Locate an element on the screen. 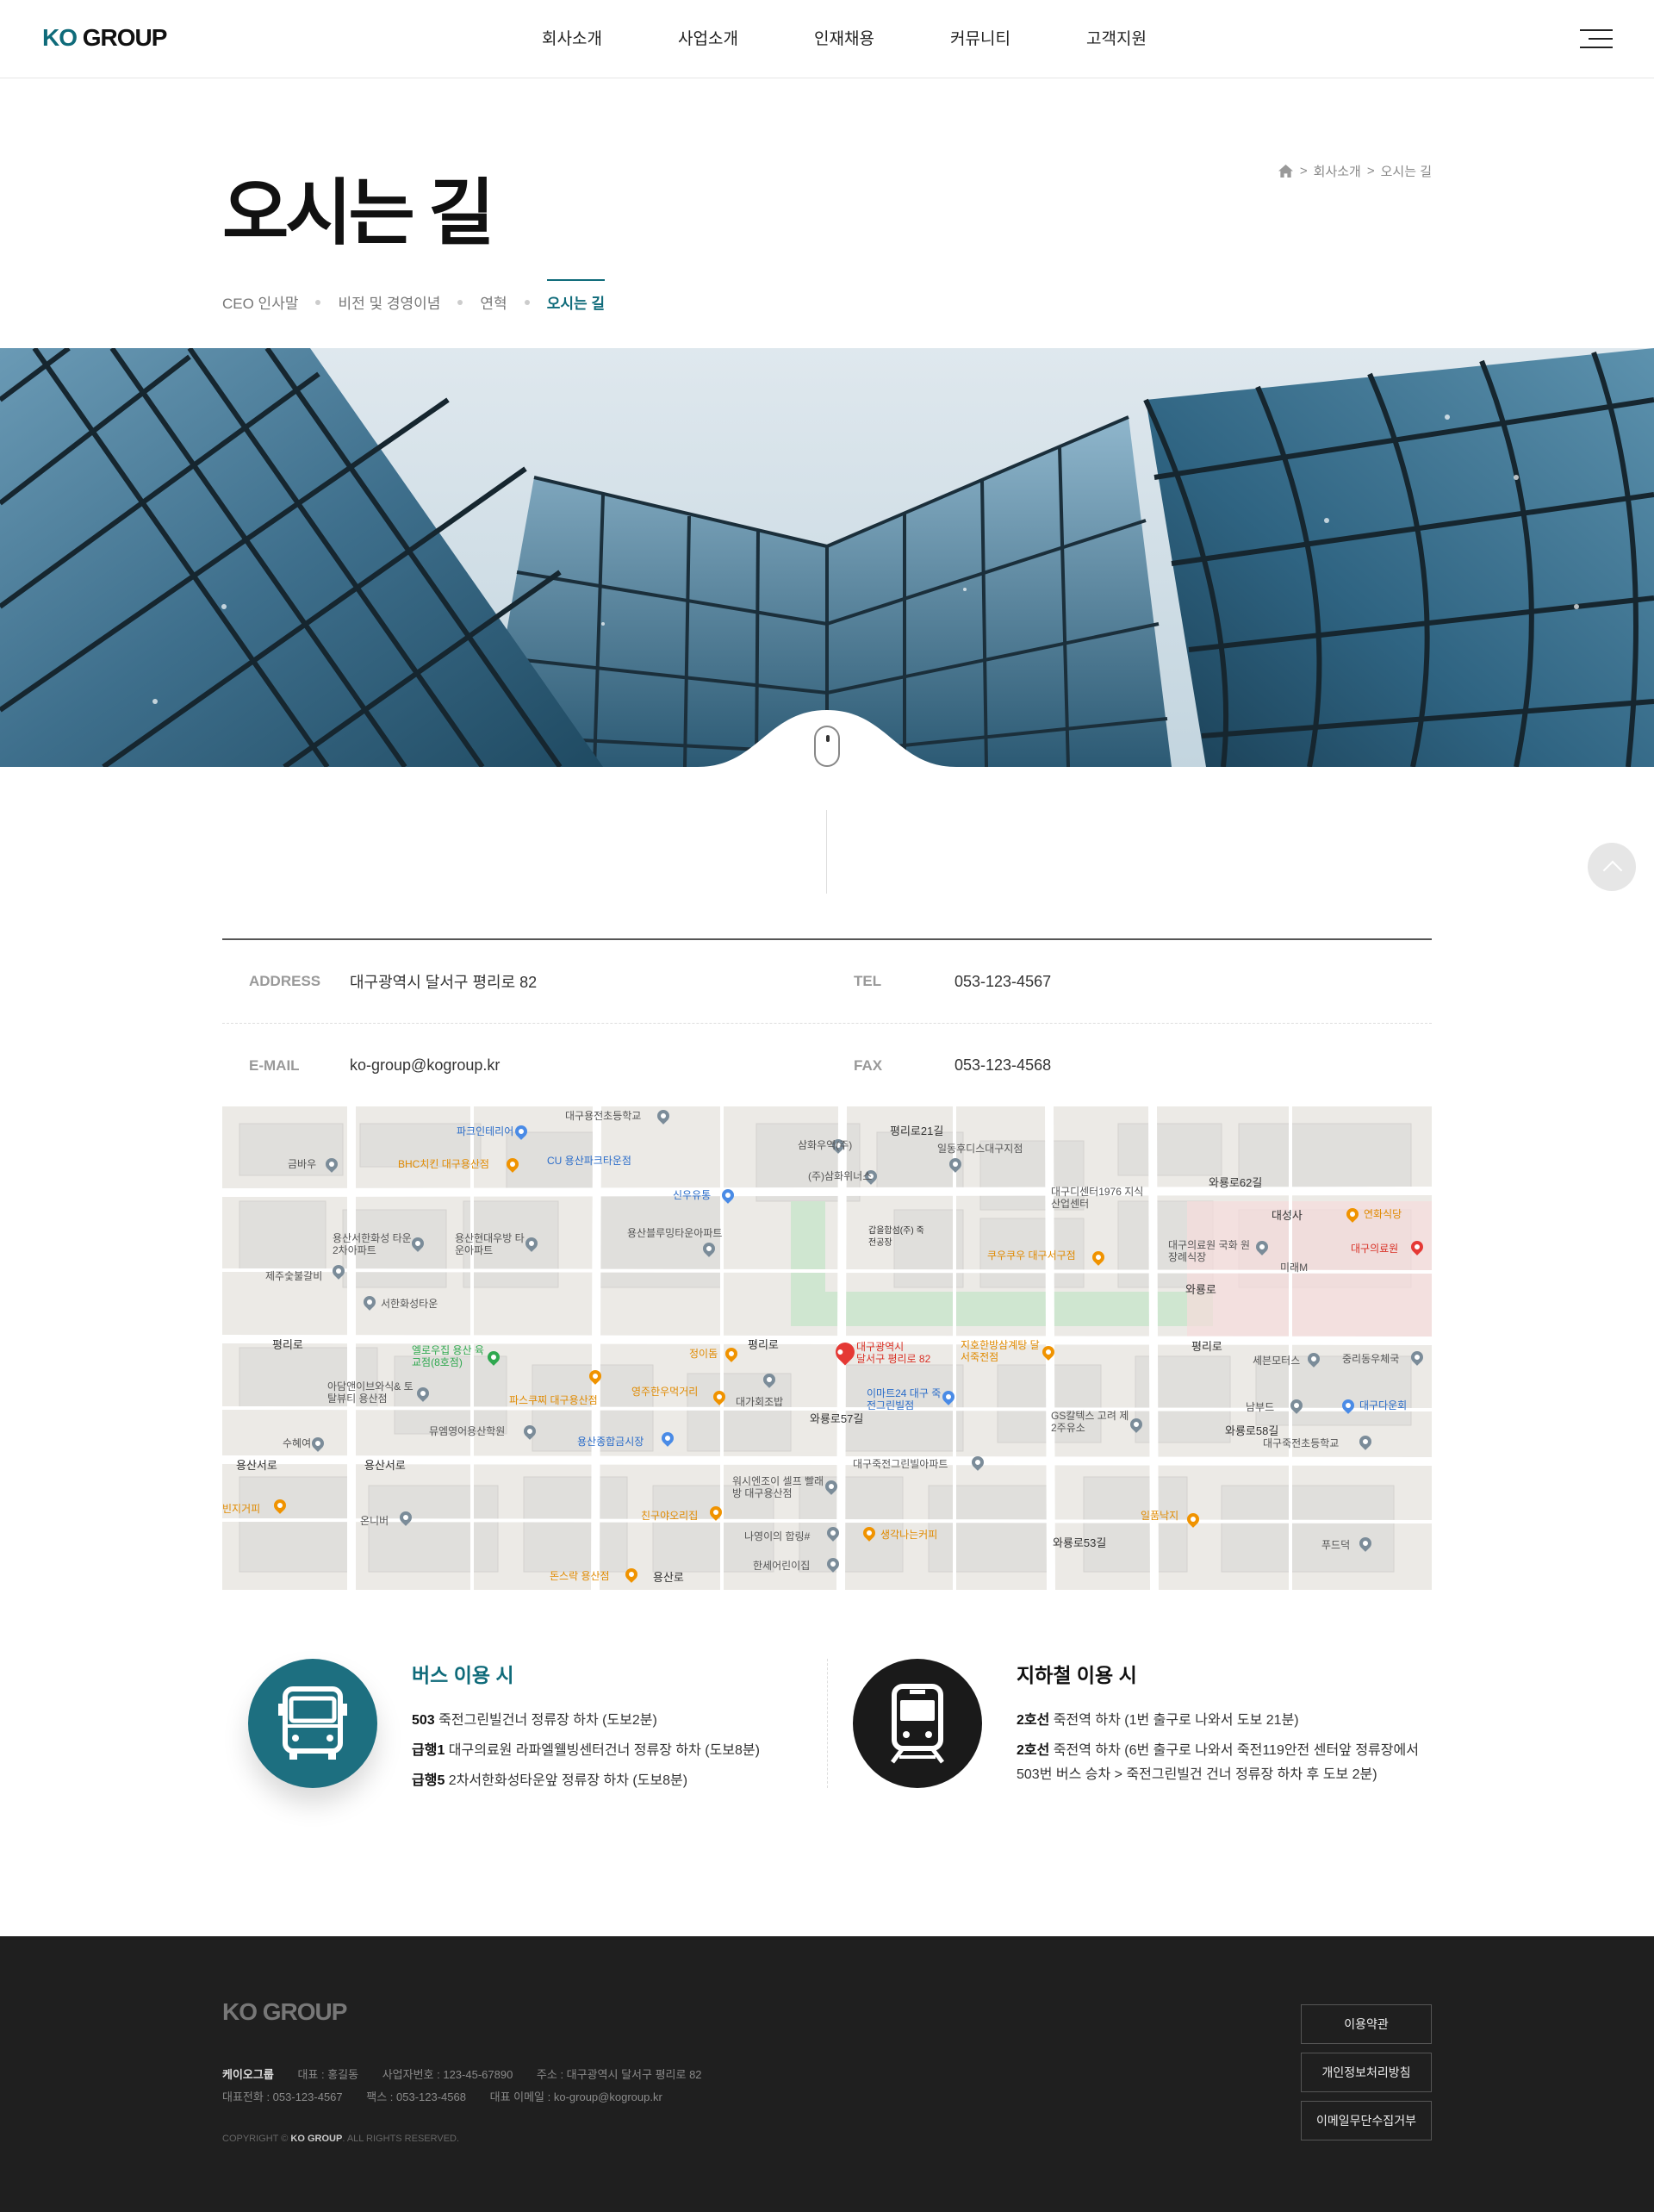 This screenshot has width=1654, height=2212. address-label: ADDRESS is located at coordinates (285, 981).